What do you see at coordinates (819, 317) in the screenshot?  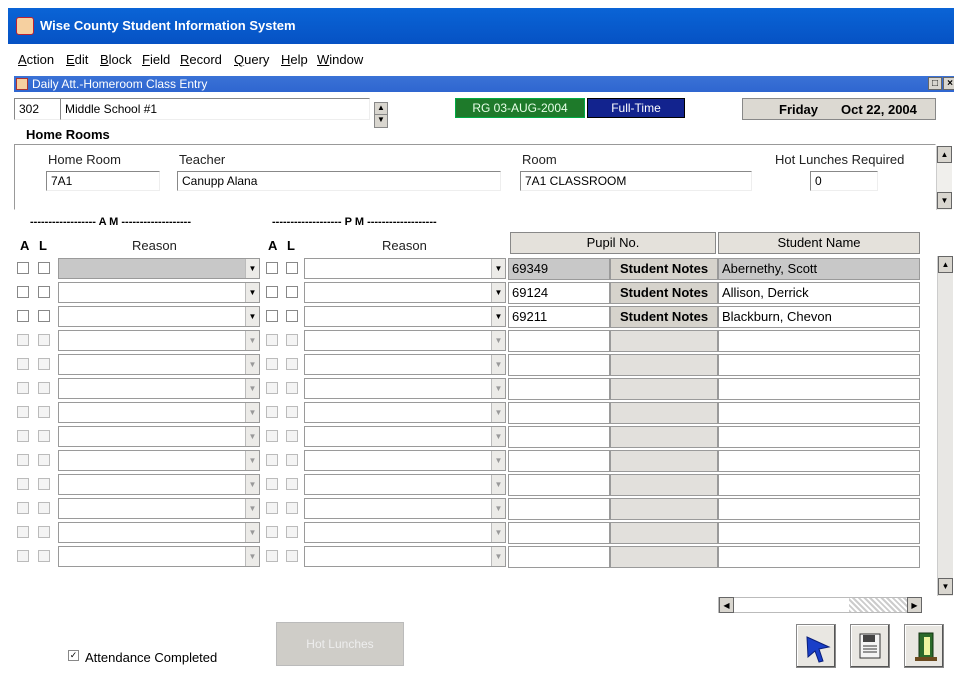 I see `student-name-cell: Blackburn, Chevon` at bounding box center [819, 317].